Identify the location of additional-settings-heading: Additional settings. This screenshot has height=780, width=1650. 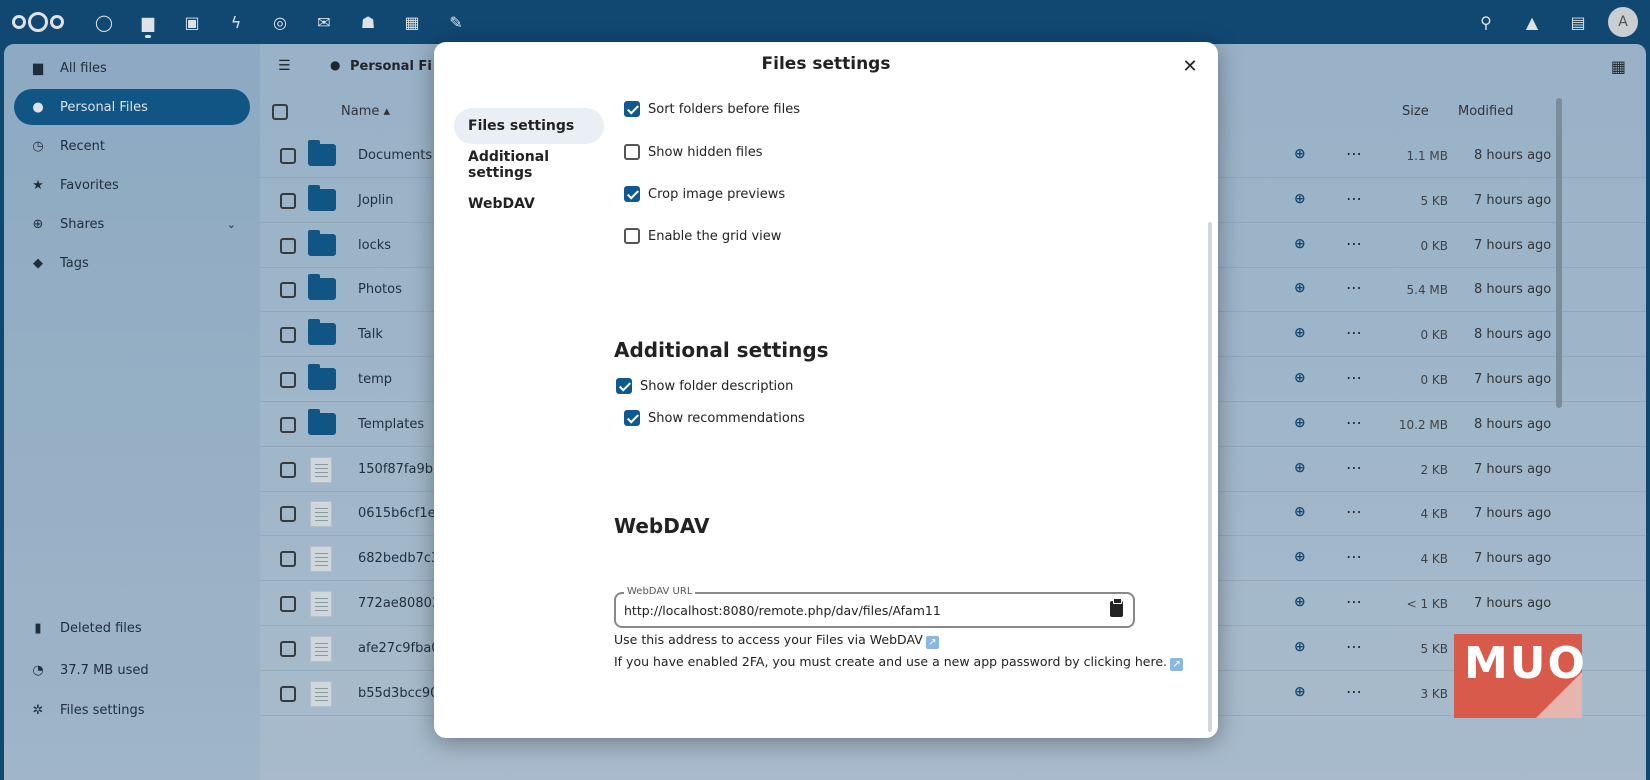
(721, 350).